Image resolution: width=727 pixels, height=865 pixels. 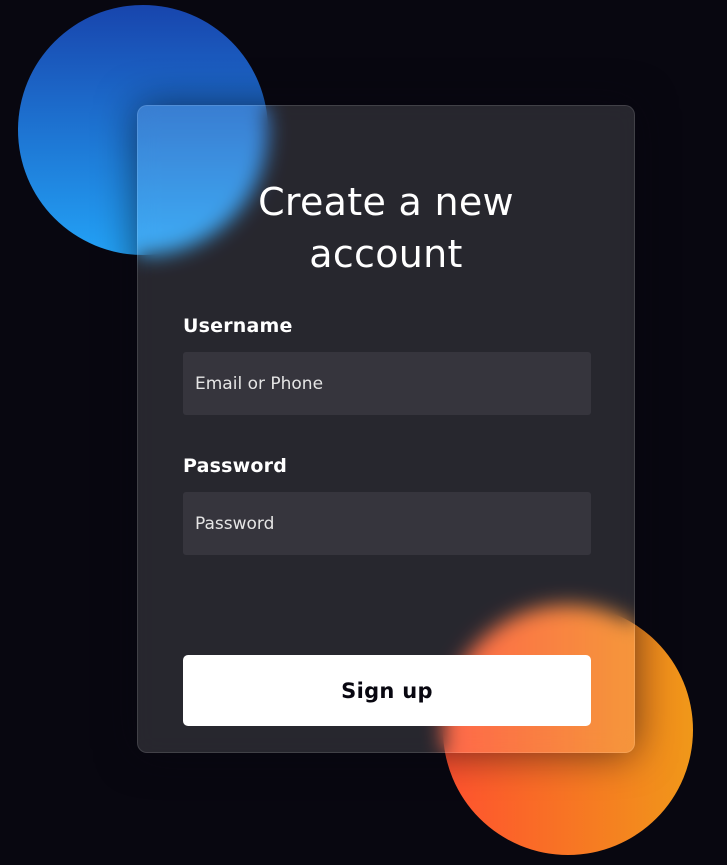 What do you see at coordinates (238, 326) in the screenshot?
I see `username-label: Username` at bounding box center [238, 326].